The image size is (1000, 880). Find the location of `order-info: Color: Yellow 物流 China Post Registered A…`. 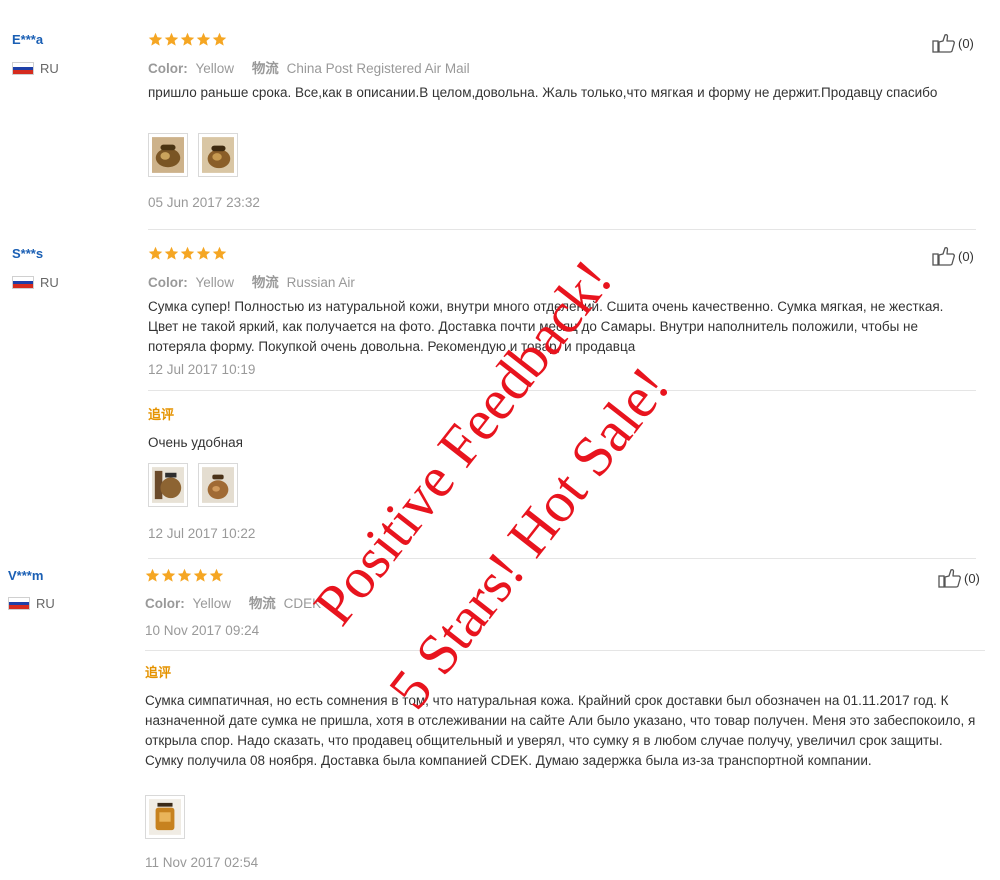

order-info: Color: Yellow 物流 China Post Registered A… is located at coordinates (309, 67).